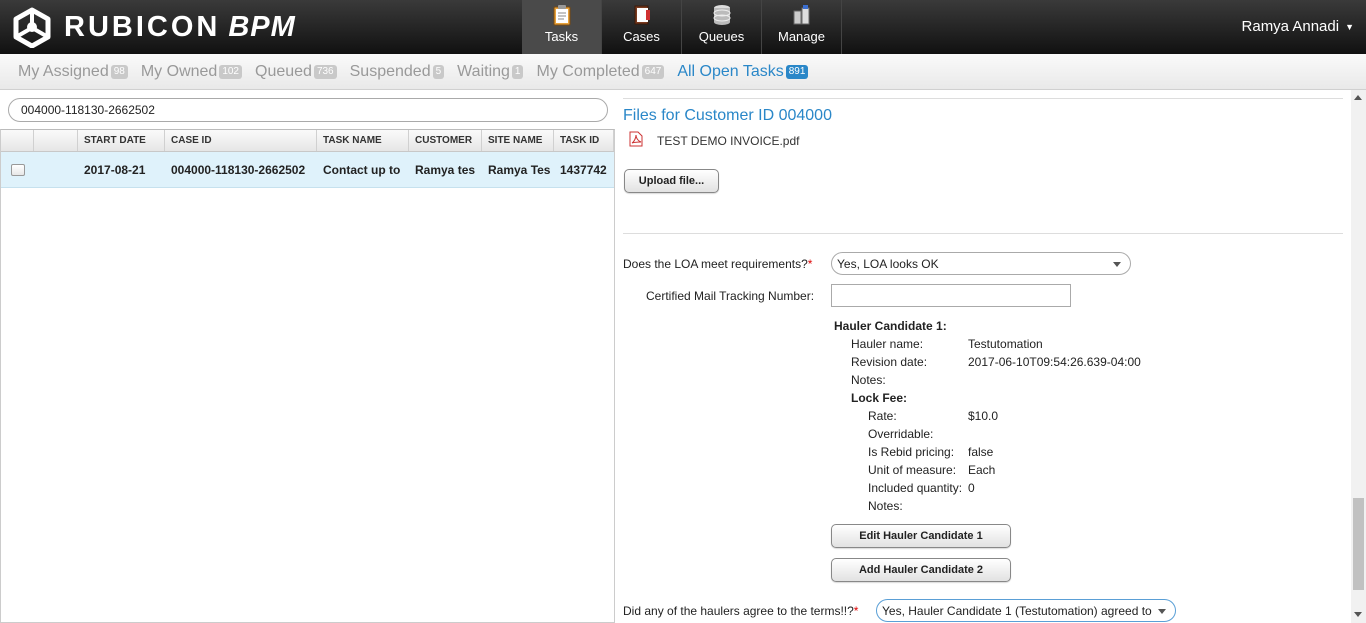  I want to click on filter-waiting: Waiting 1, so click(490, 71).